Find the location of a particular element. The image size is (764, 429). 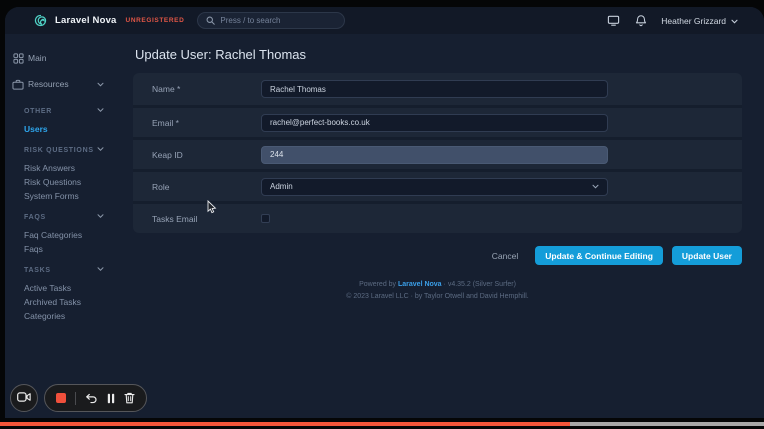

sidebar-item-faq-categories: Faq Categories is located at coordinates (67, 235).